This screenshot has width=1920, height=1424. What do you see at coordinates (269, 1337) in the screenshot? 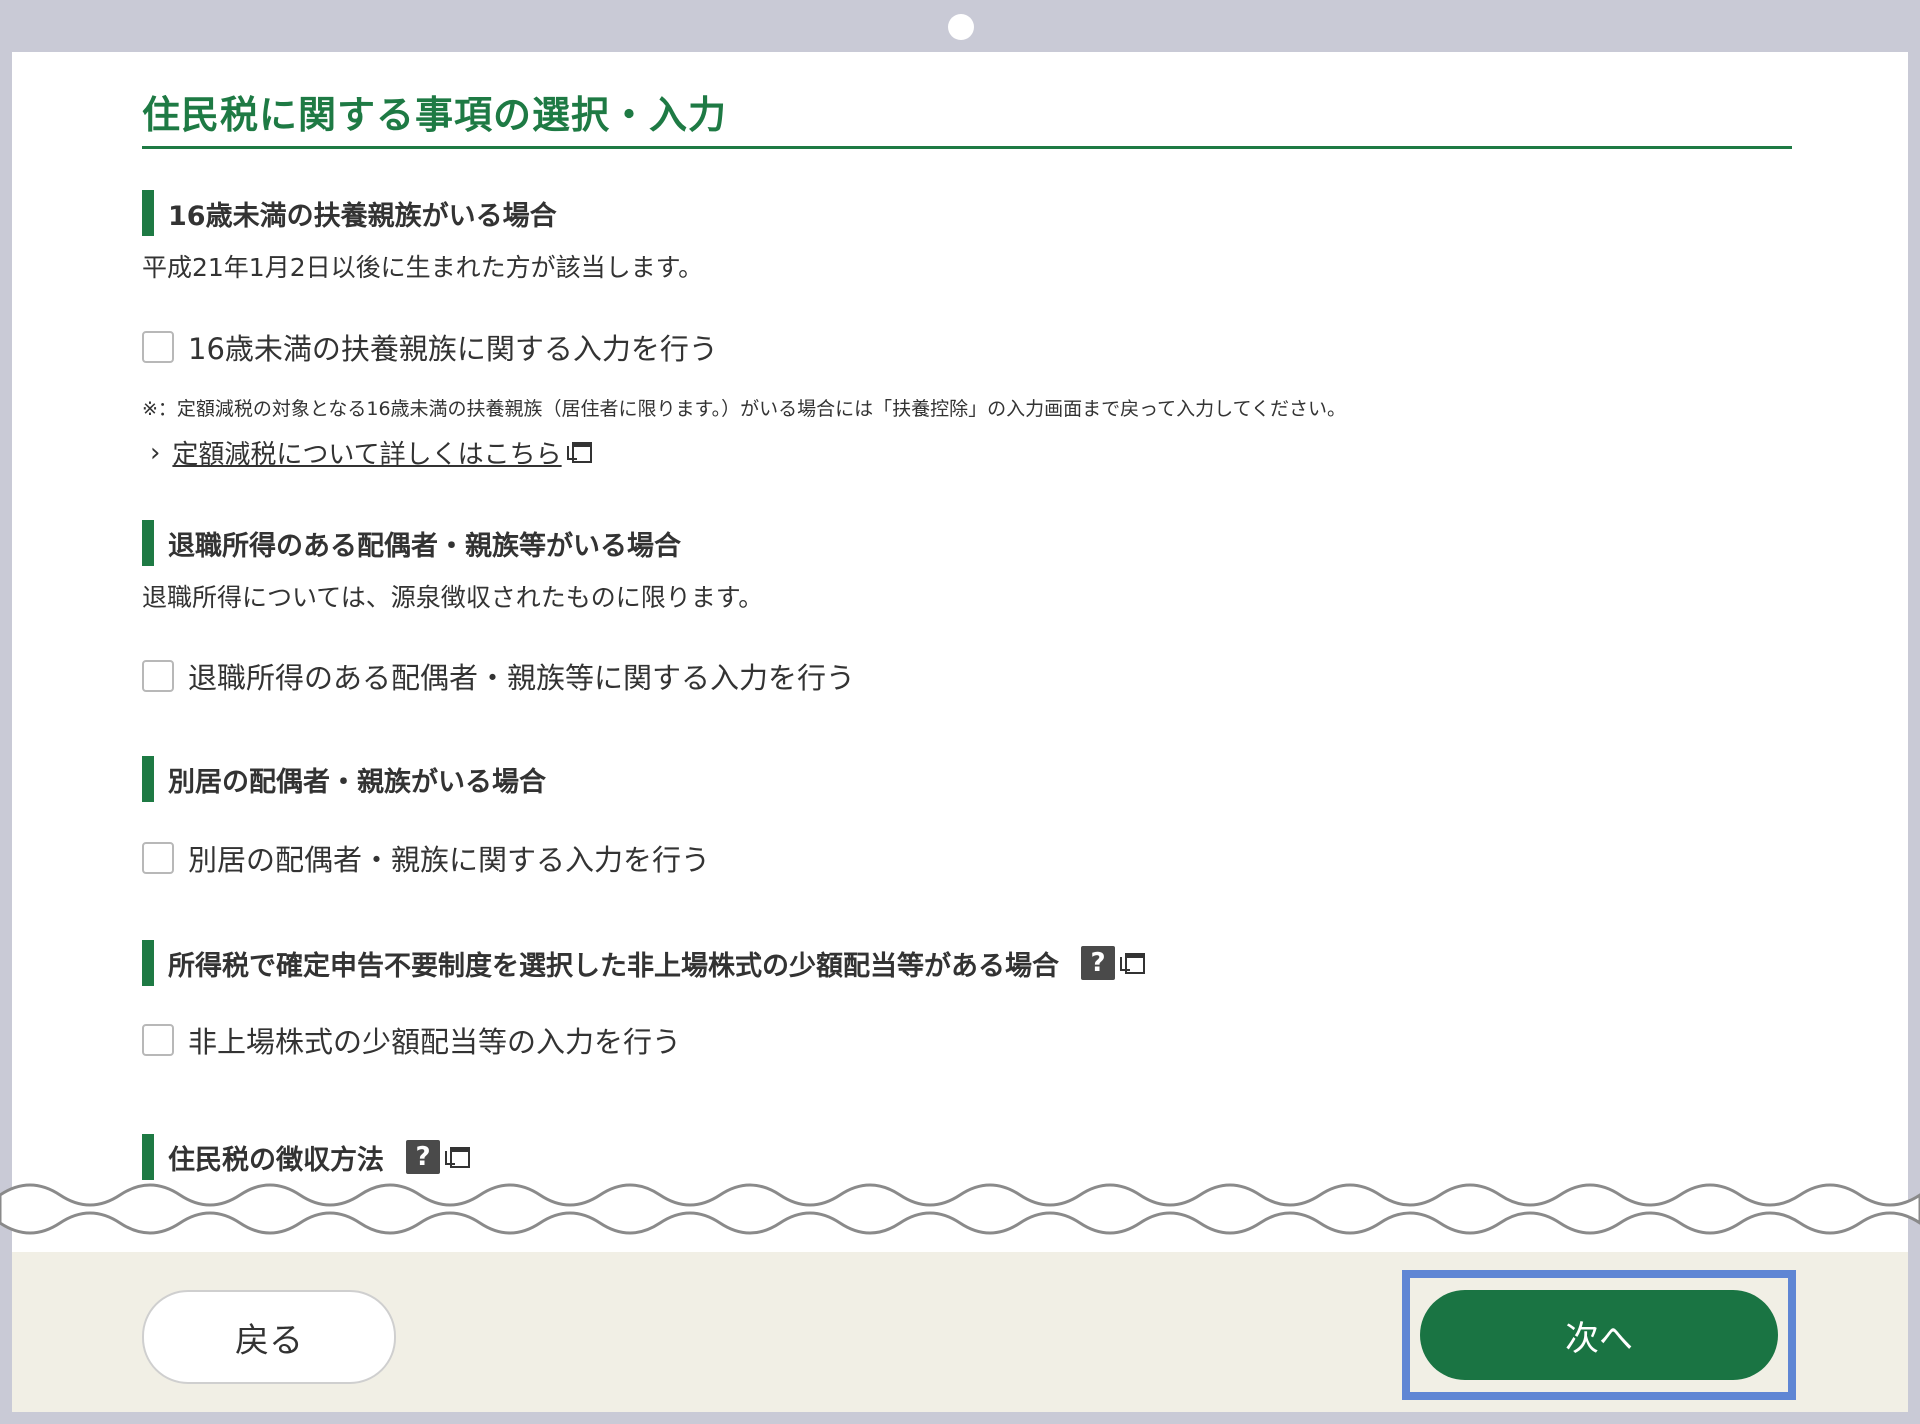
I see `back-button: 戻る` at bounding box center [269, 1337].